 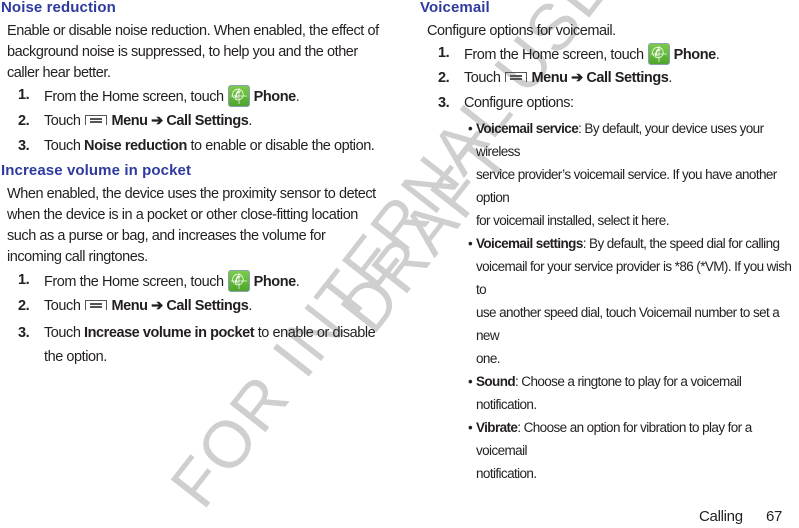 I want to click on section-heading: Voicemail, so click(x=455, y=8).